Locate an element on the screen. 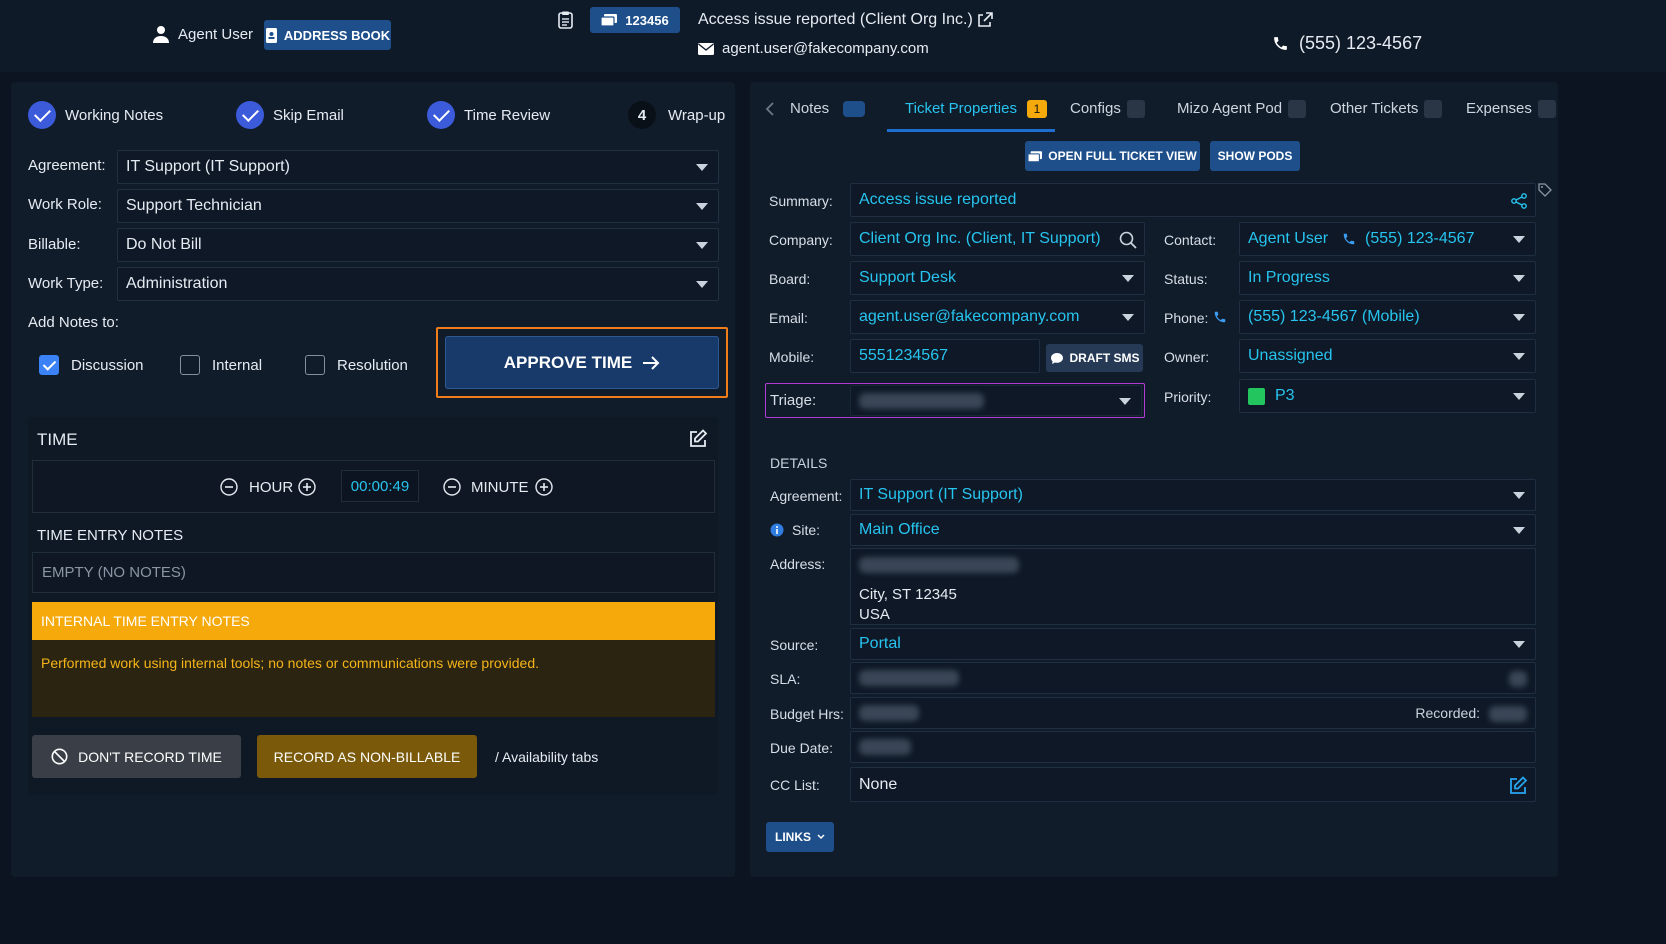  tab-agent-pod: Mizo Agent Pod is located at coordinates (1242, 109).